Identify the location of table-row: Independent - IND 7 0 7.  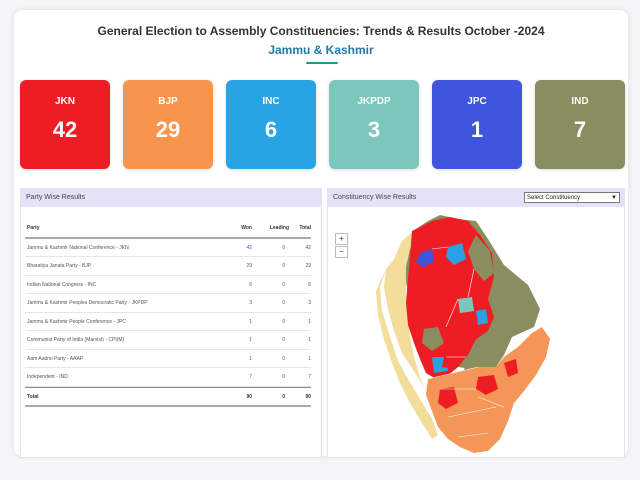
(168, 377).